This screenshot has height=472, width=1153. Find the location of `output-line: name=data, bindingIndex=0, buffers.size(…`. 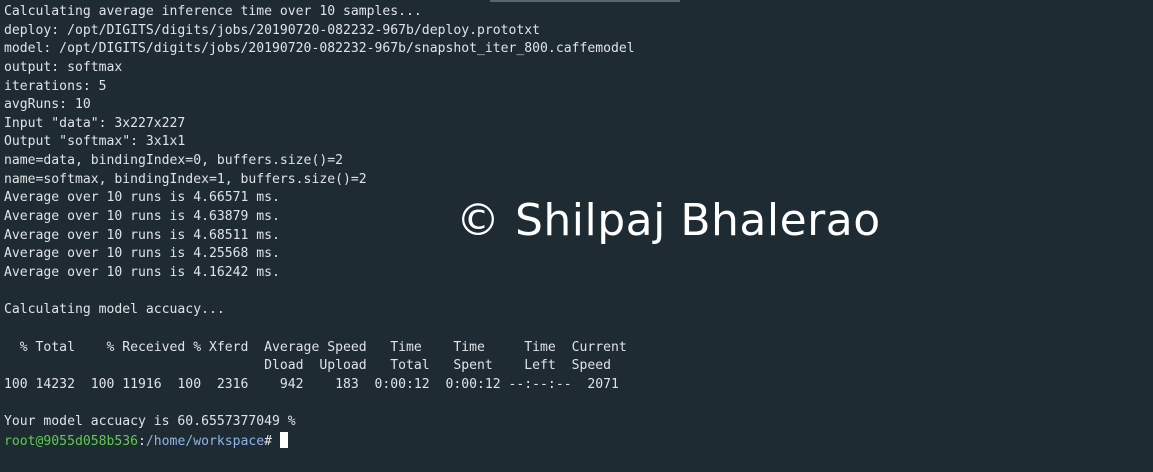

output-line: name=data, bindingIndex=0, buffers.size(… is located at coordinates (173, 161).